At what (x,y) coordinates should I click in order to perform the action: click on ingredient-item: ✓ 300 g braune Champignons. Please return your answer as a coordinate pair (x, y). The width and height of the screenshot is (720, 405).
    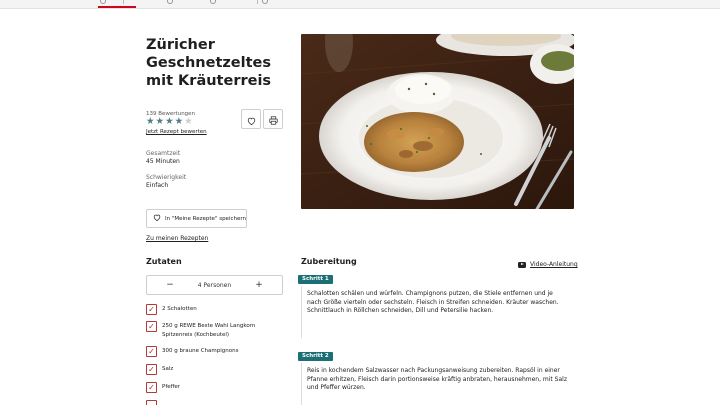
    Looking at the image, I should click on (221, 351).